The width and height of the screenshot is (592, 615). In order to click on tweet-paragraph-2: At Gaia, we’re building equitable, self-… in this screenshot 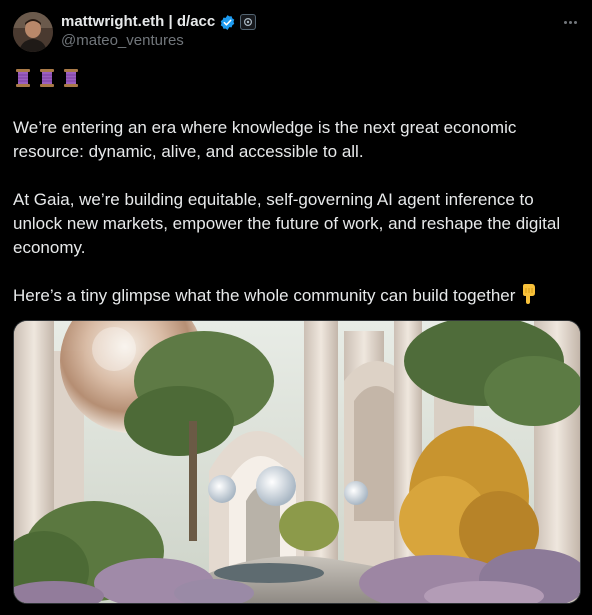, I will do `click(287, 223)`.